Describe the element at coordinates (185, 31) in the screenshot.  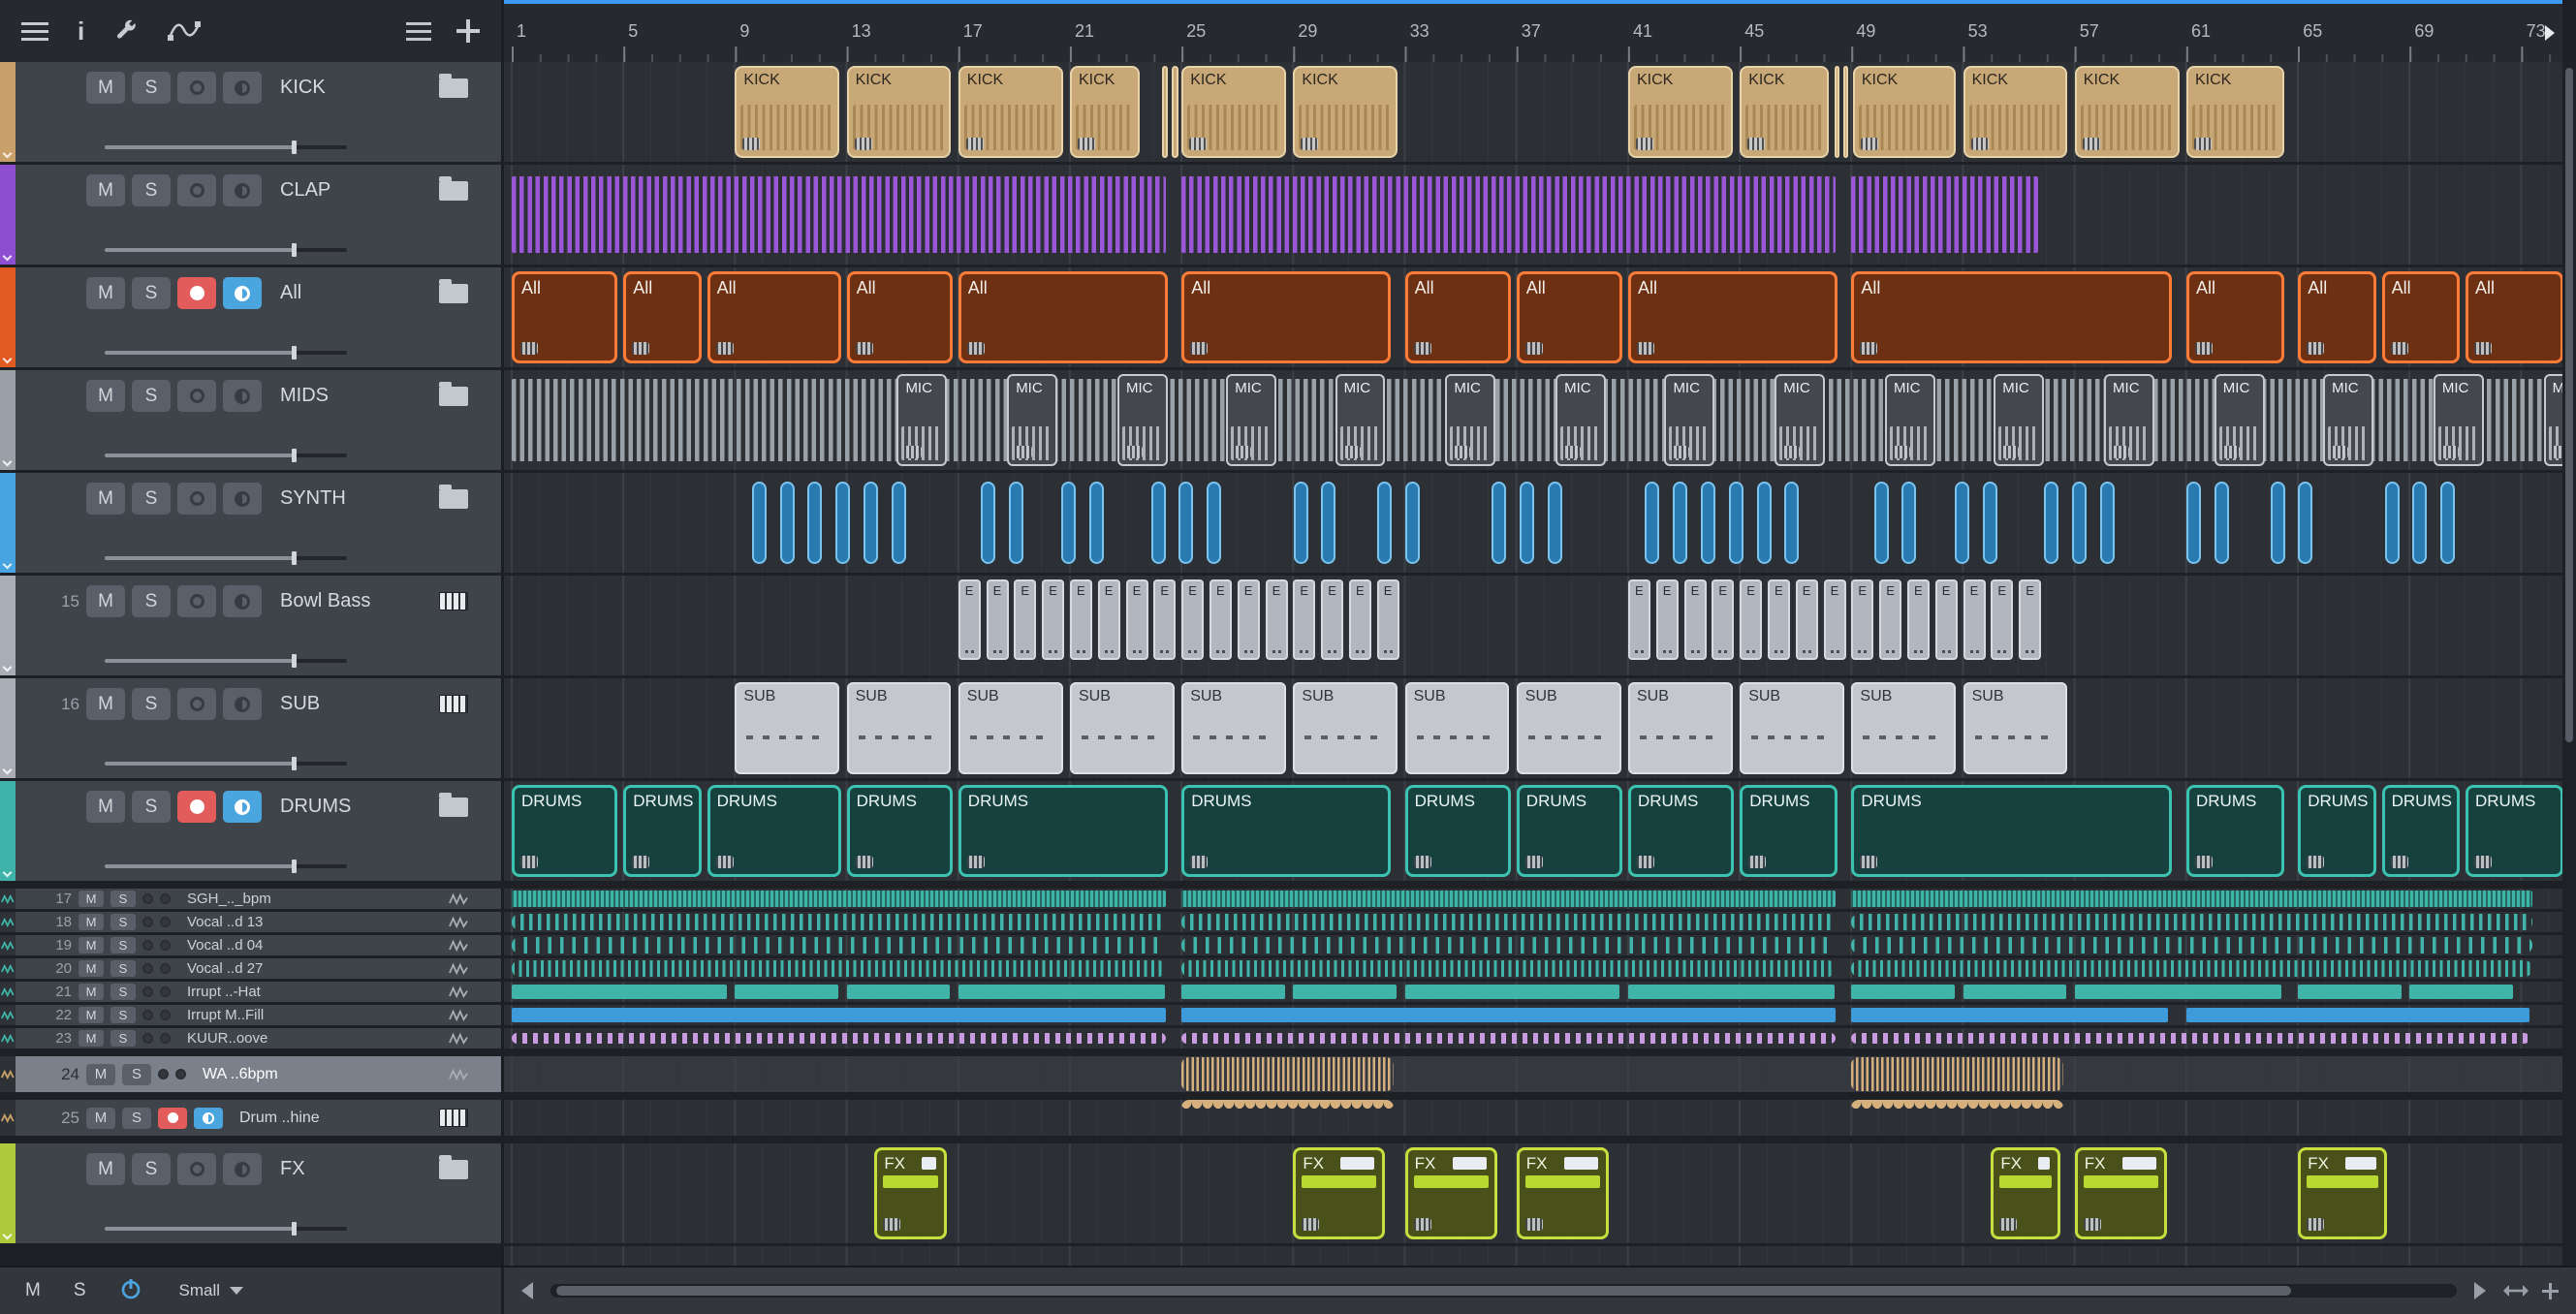
I see `automation-icon` at that location.